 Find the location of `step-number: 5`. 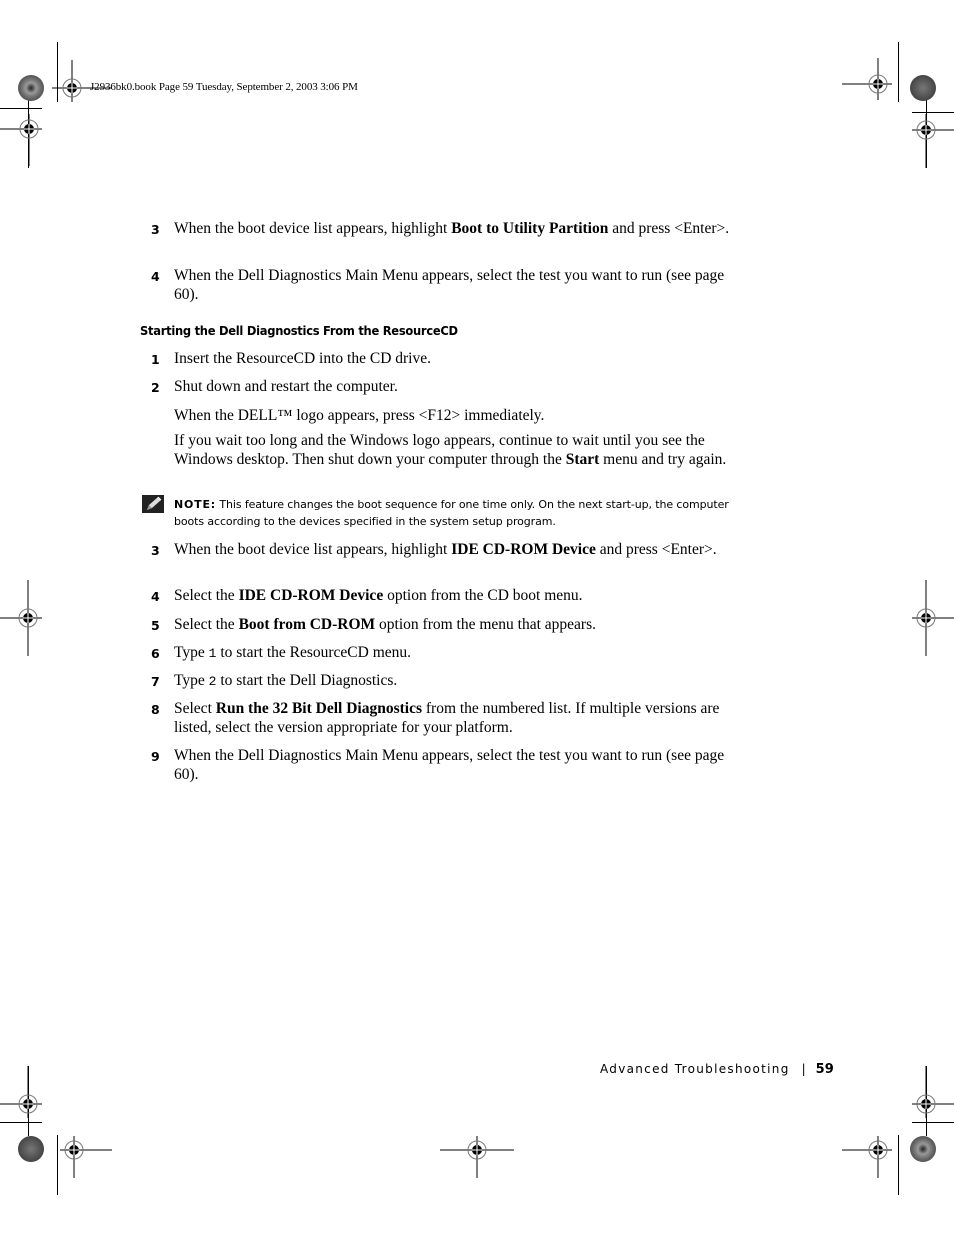

step-number: 5 is located at coordinates (155, 625).